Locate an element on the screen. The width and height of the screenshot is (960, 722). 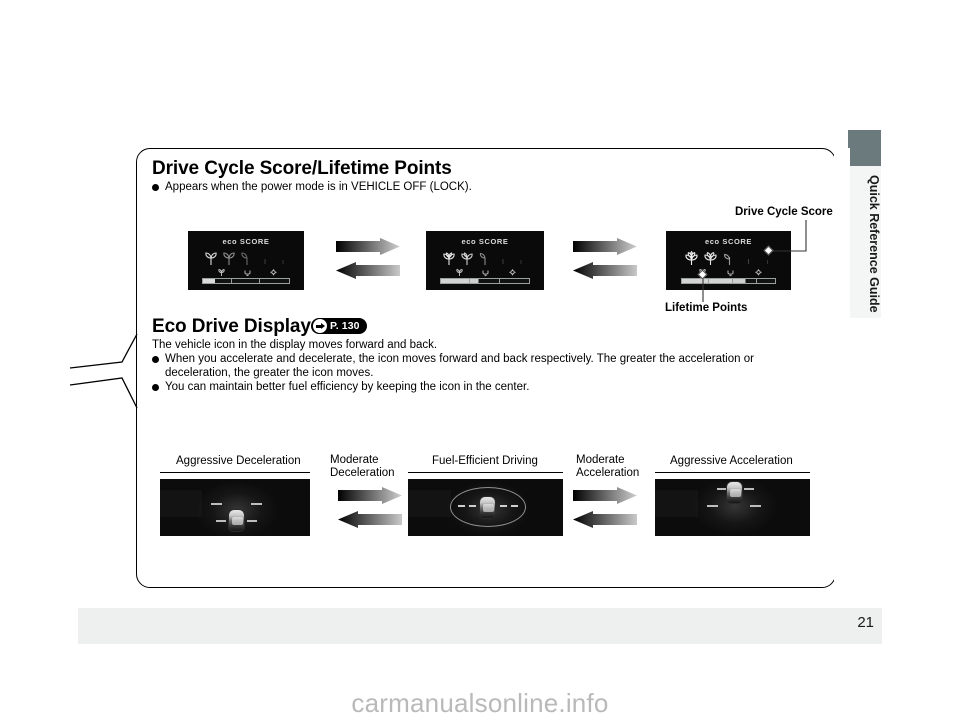
page-number: 21 is located at coordinates (865, 622).